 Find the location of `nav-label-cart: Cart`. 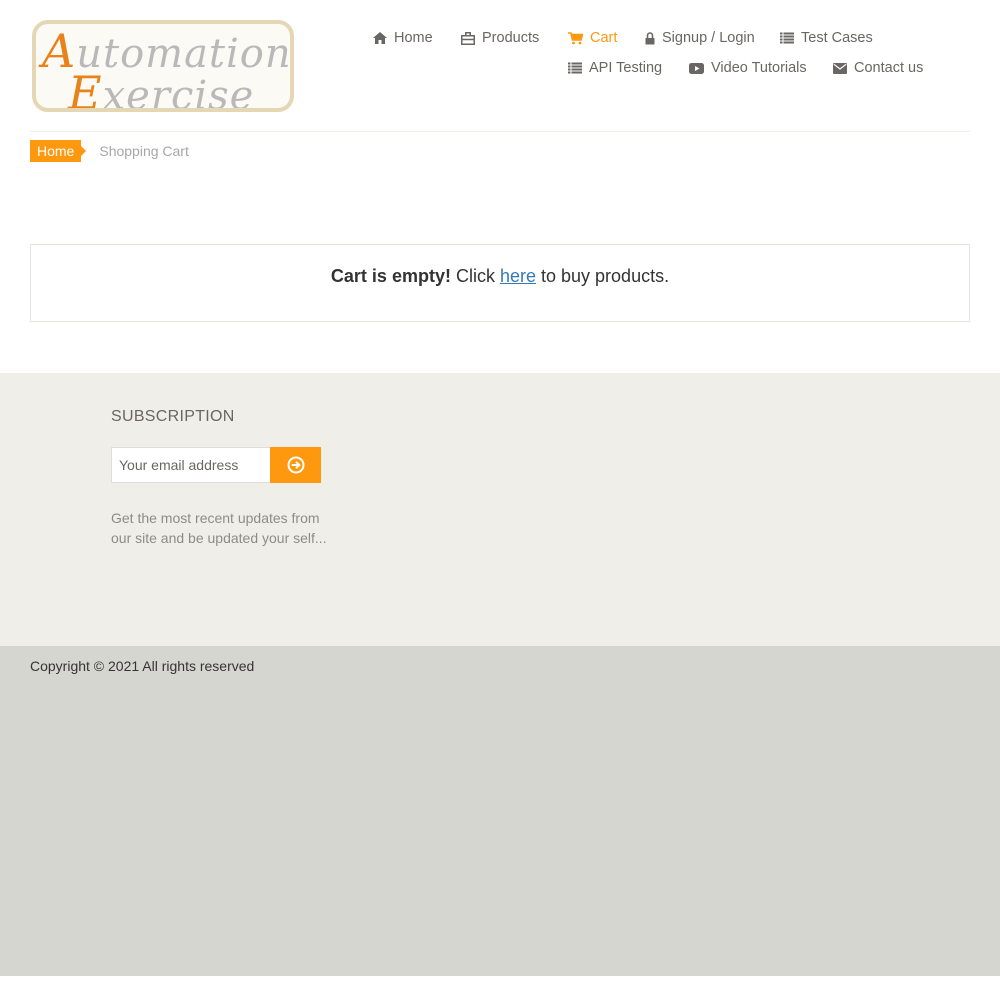

nav-label-cart: Cart is located at coordinates (604, 38).